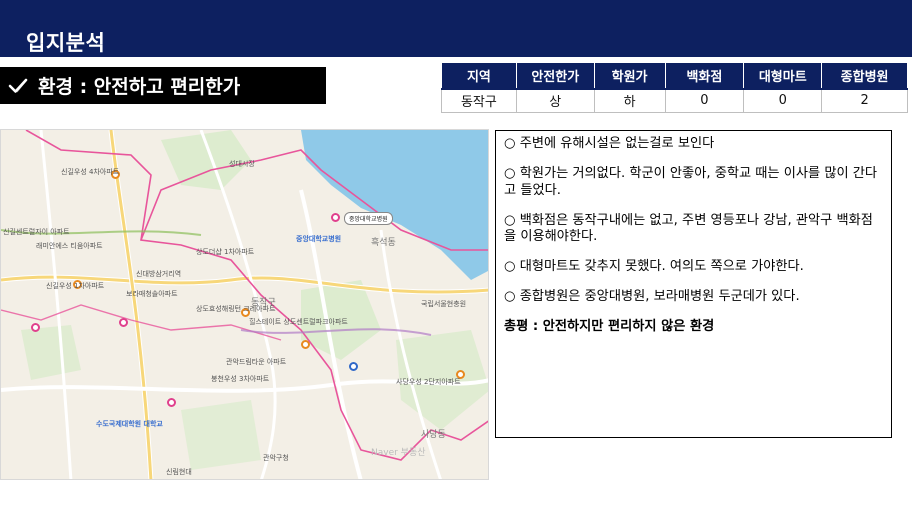 The height and width of the screenshot is (513, 912). Describe the element at coordinates (298, 322) in the screenshot. I see `map-label: 힐스테이트 상도센트럴파크아파트` at that location.